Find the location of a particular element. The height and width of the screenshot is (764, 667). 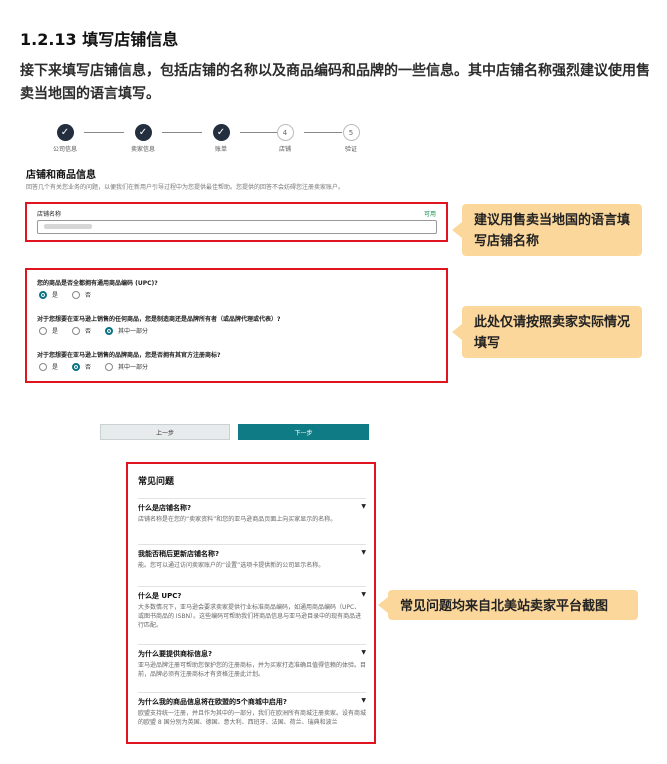

previous-button: 上一步 is located at coordinates (165, 432).